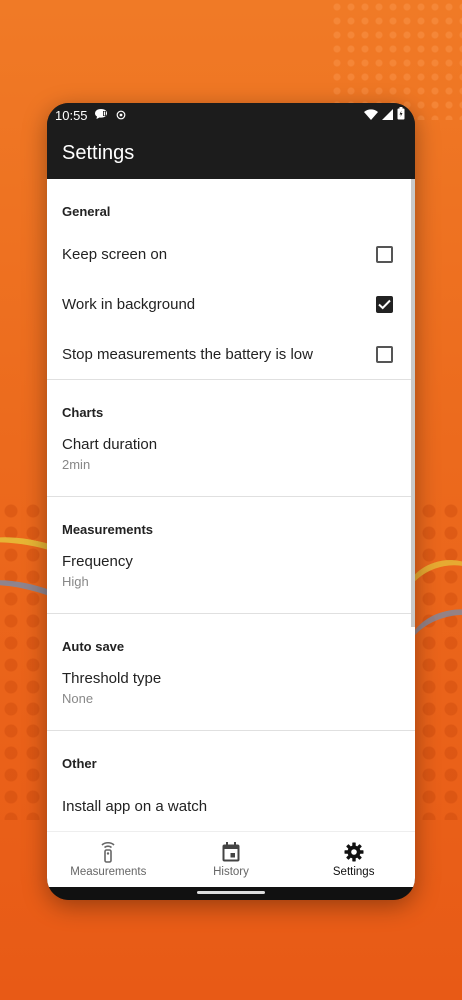  I want to click on battery-icon, so click(401, 115).